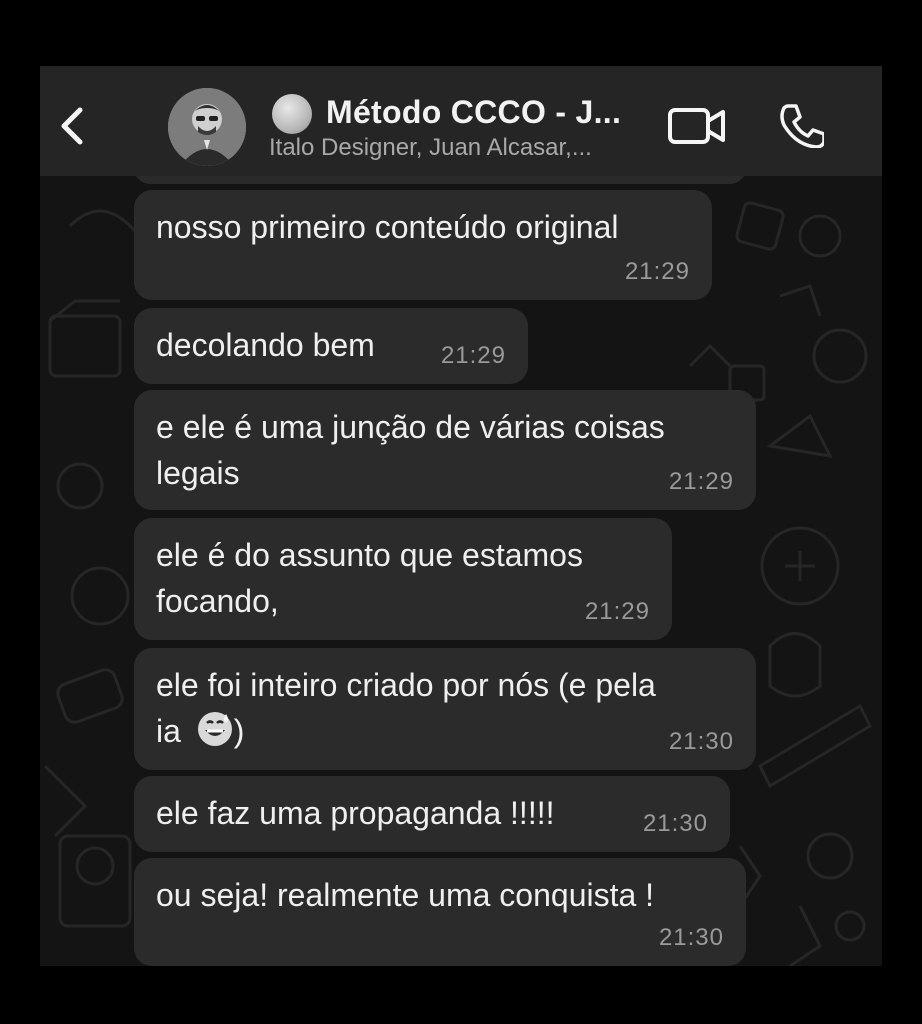 This screenshot has width=922, height=1024. I want to click on message-line: ele faz uma propaganda !!!!!, so click(355, 813).